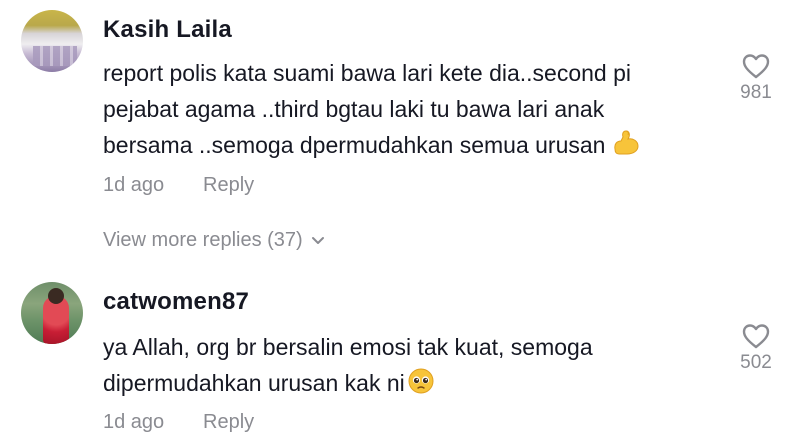 The image size is (800, 445). I want to click on username: catwomen87, so click(176, 302).